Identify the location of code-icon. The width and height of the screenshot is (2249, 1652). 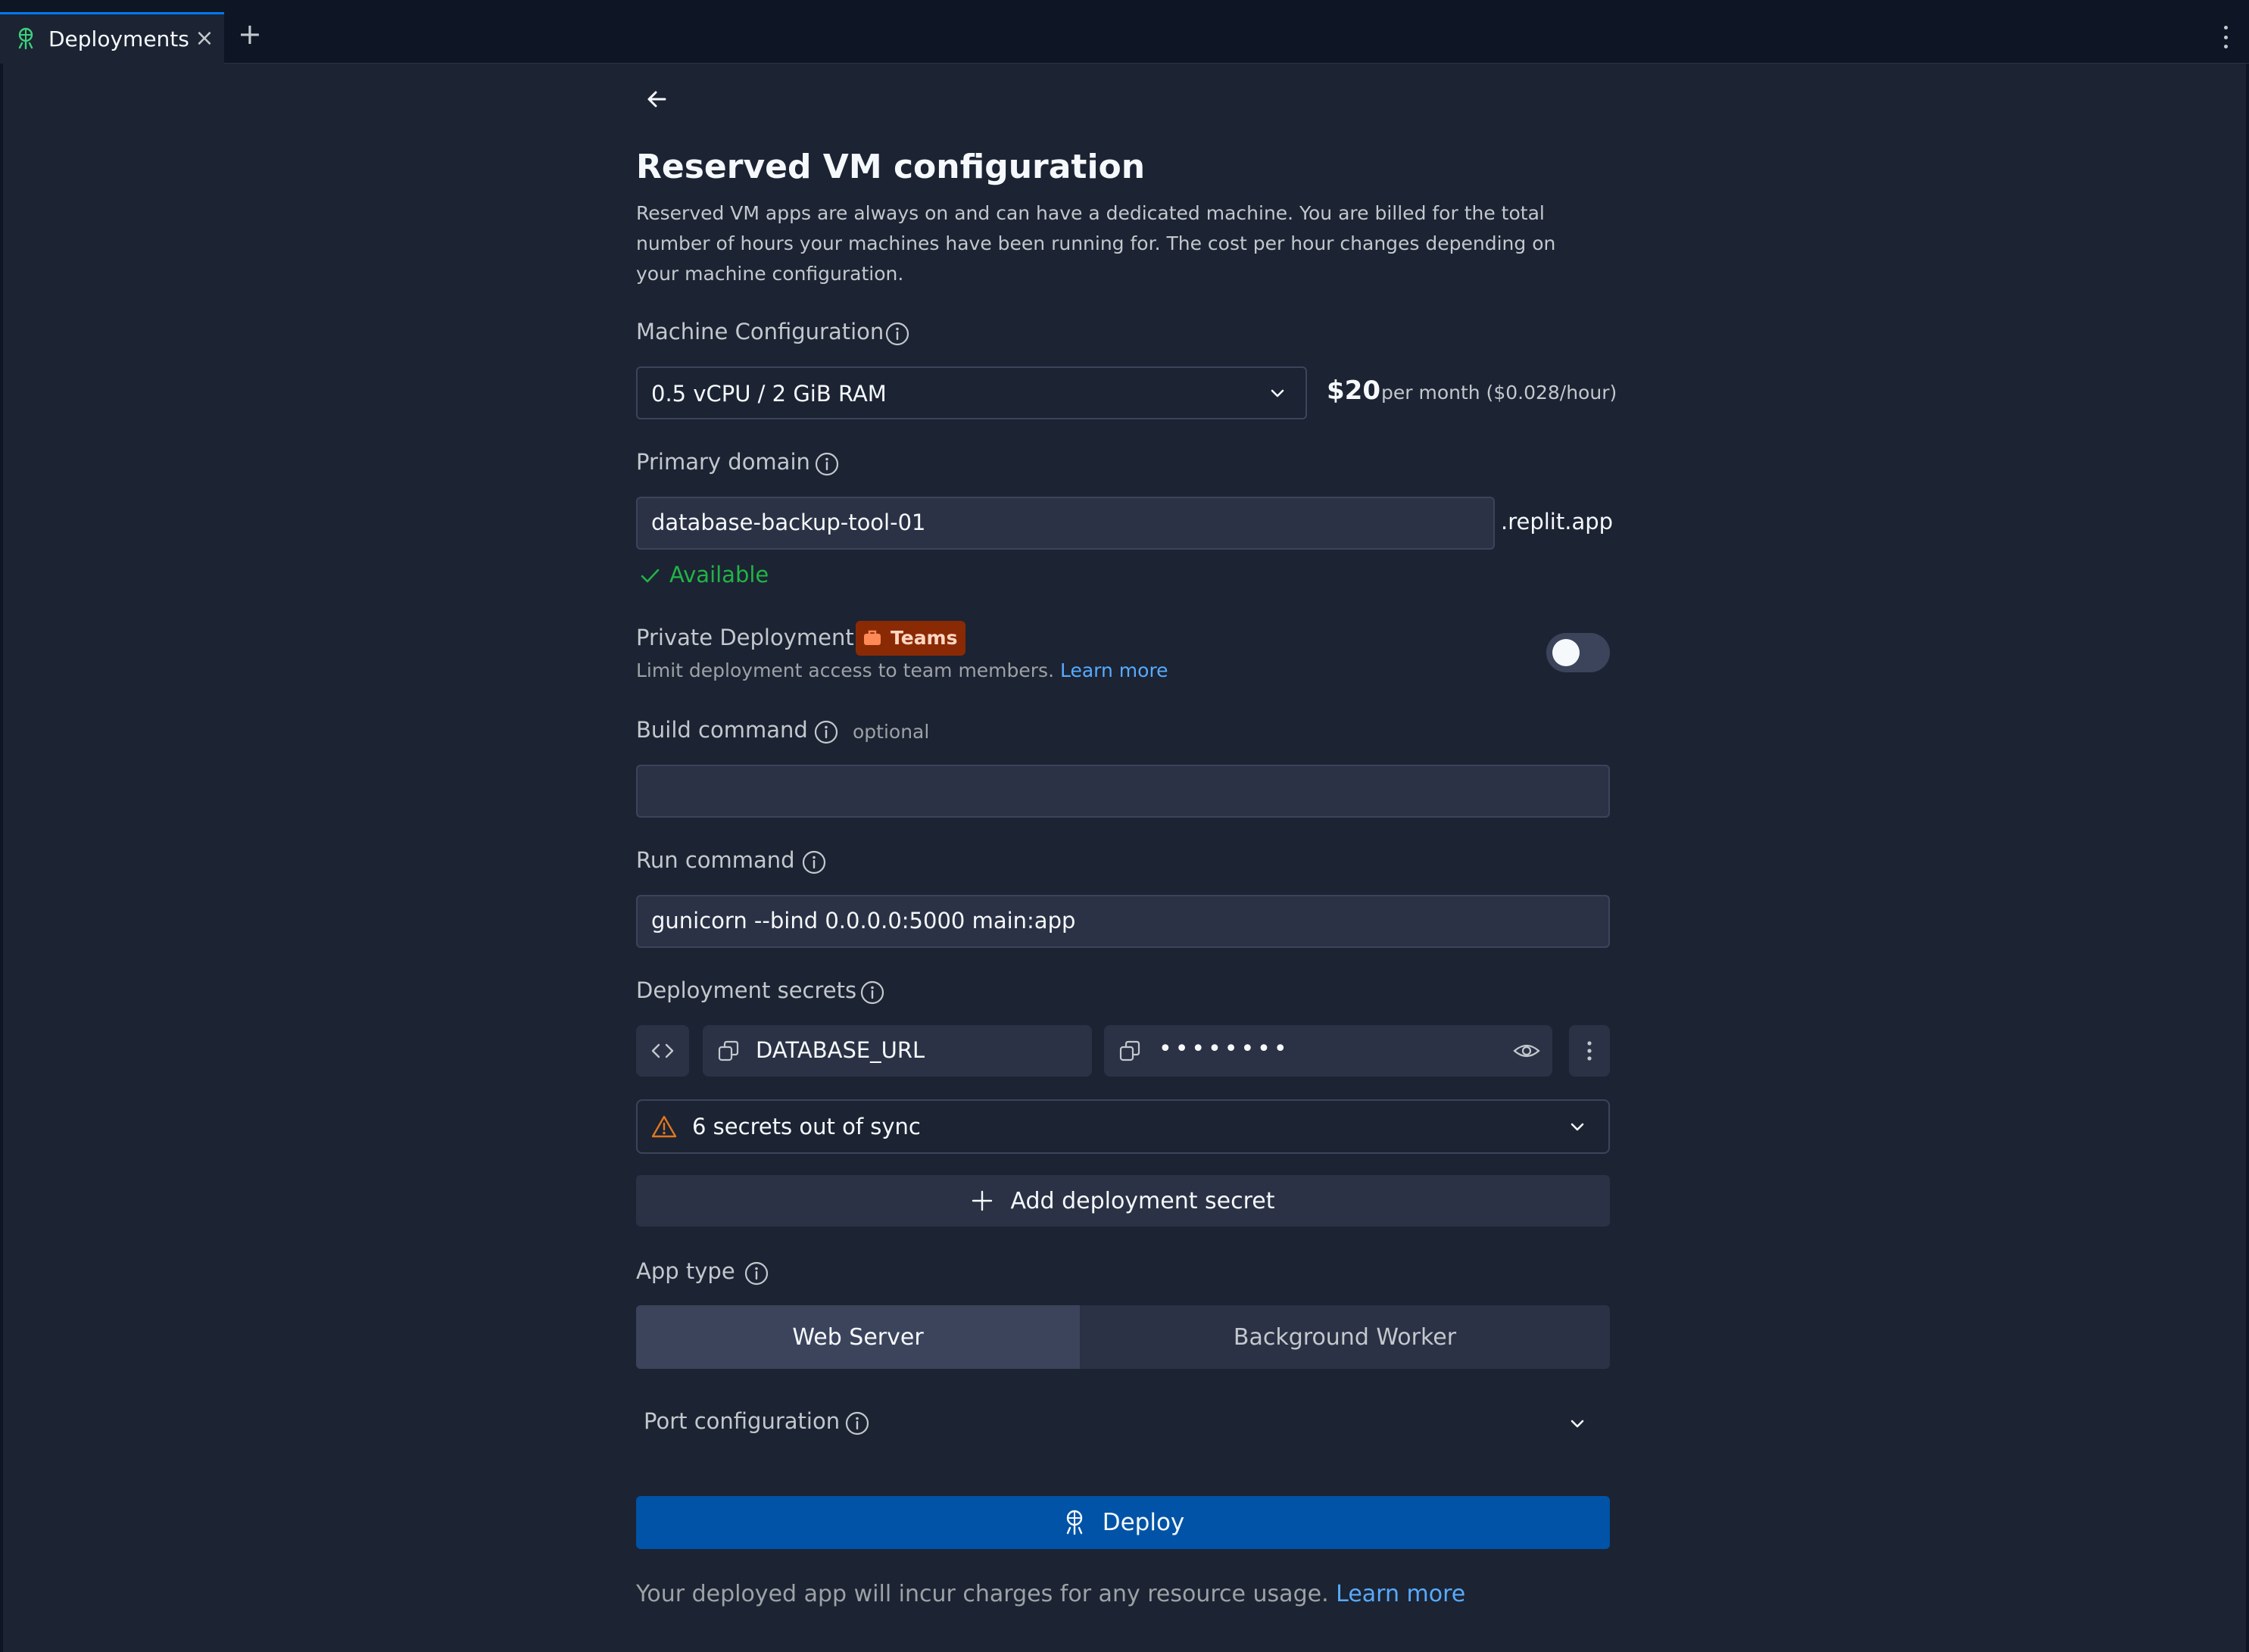
(662, 1050).